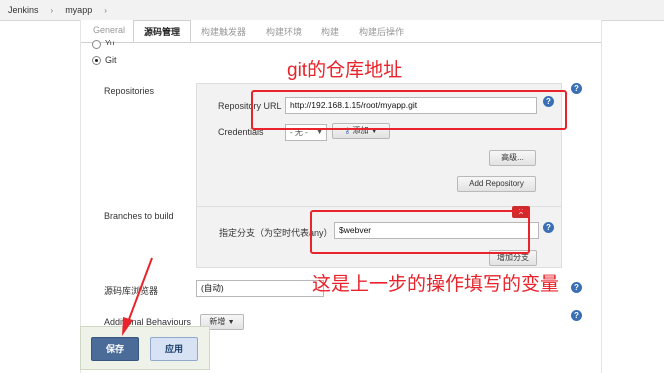 The image size is (664, 373). What do you see at coordinates (137, 296) in the screenshot?
I see `annotation-arrow` at bounding box center [137, 296].